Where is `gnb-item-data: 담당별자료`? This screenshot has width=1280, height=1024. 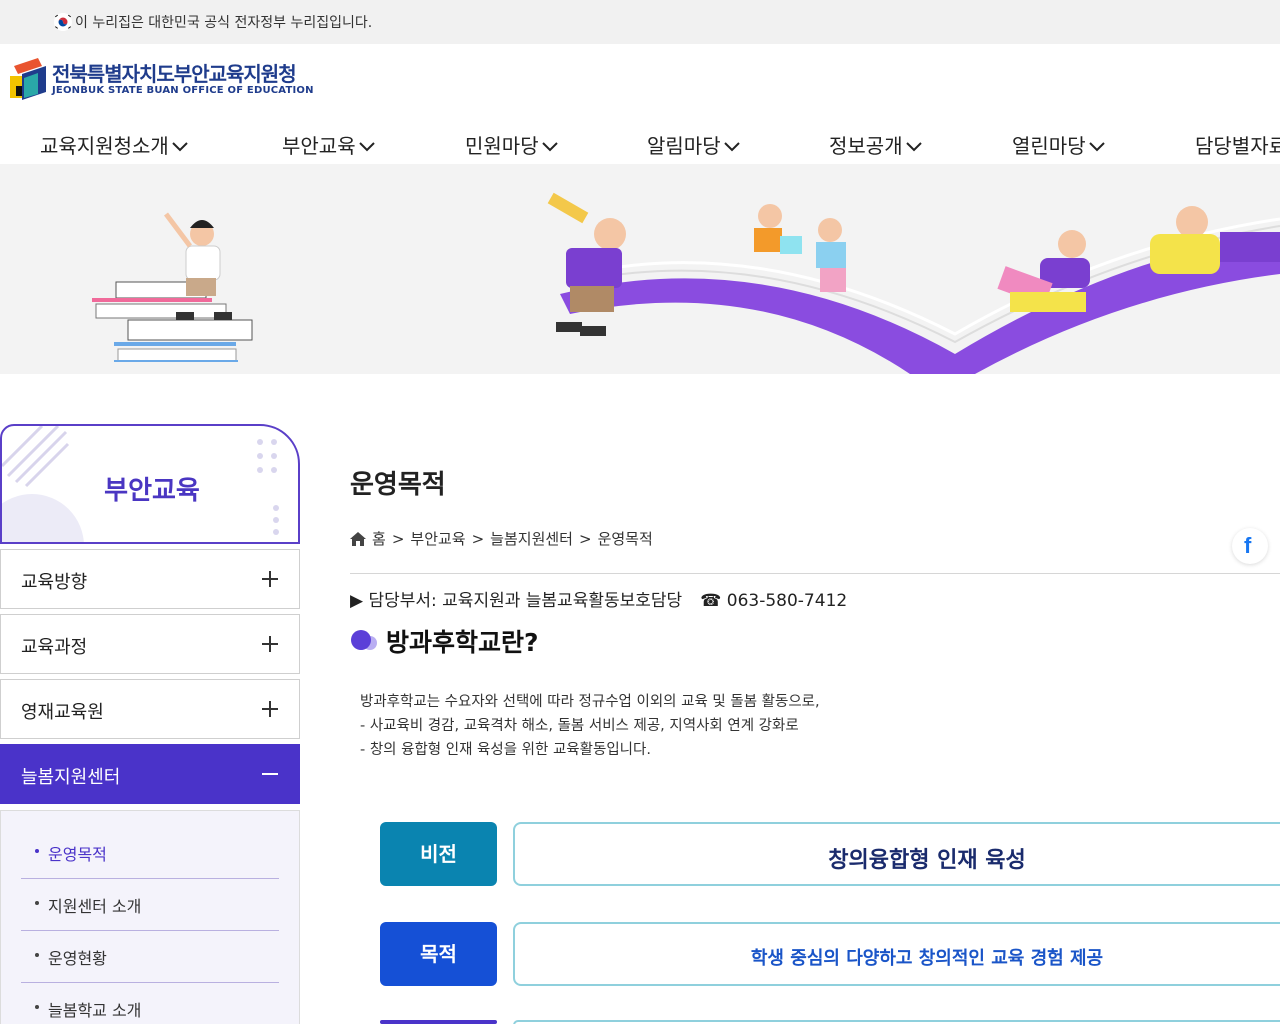 gnb-item-data: 담당별자료 is located at coordinates (1237, 144).